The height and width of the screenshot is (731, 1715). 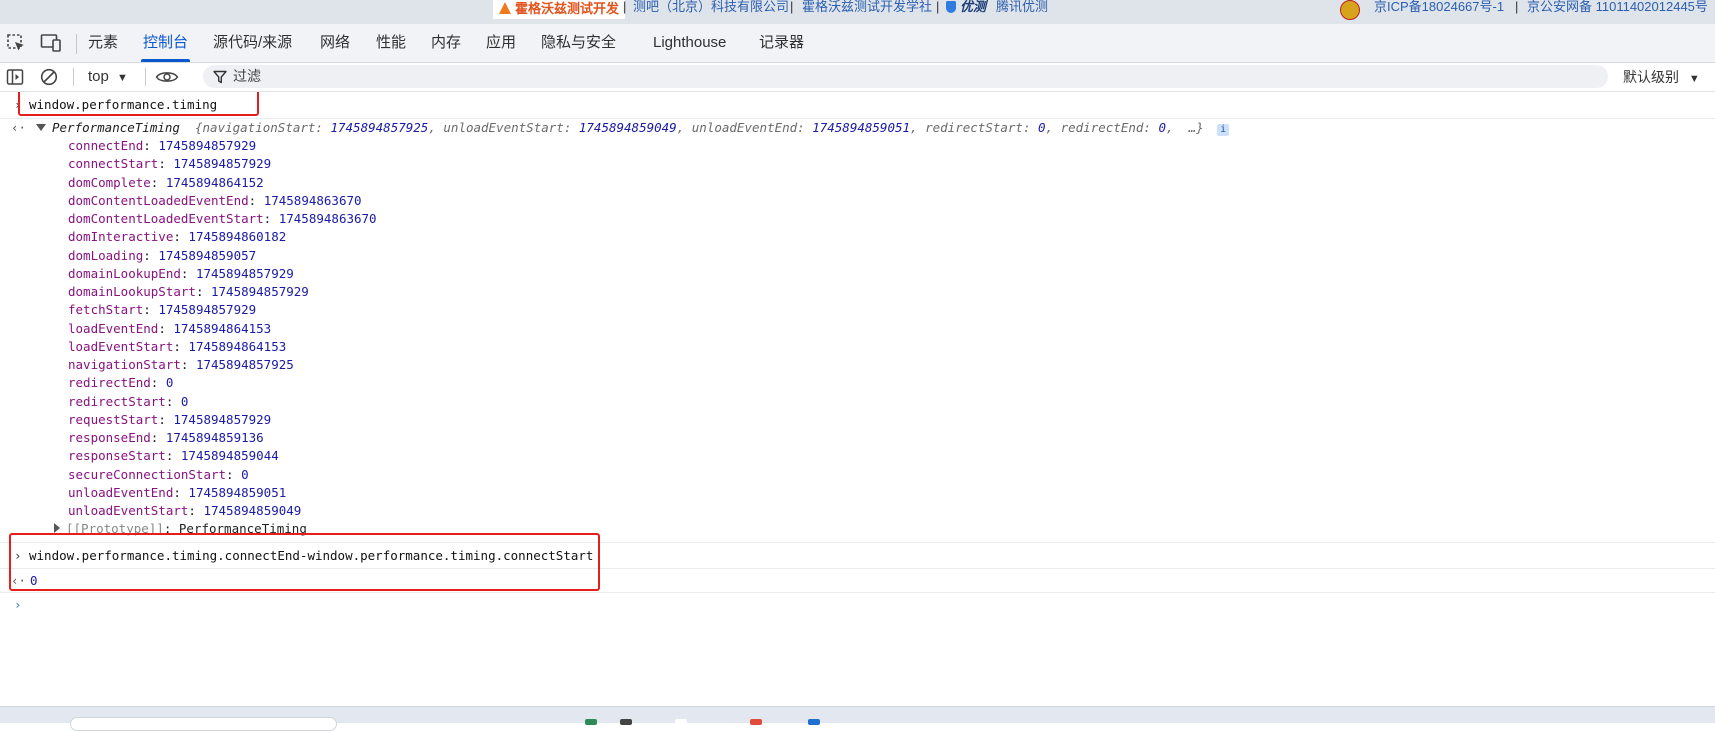 I want to click on community-link: 霍格沃兹测试开发学社, so click(x=867, y=6).